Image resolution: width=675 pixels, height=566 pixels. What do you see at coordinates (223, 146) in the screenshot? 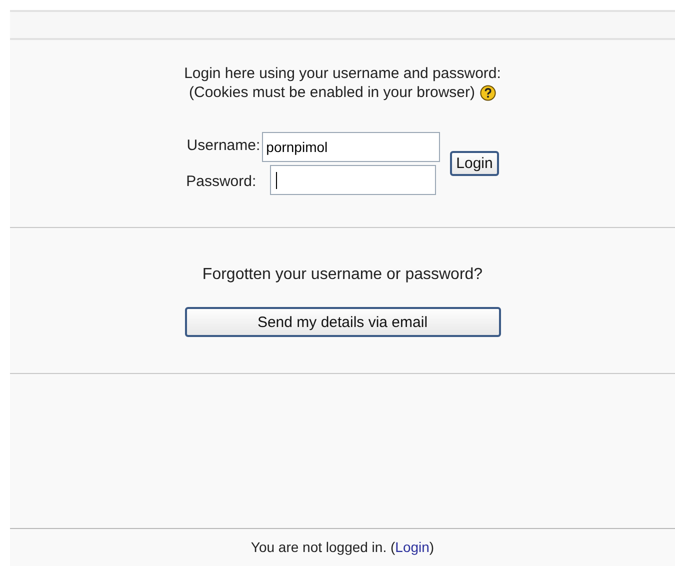
I see `username-label: Username:` at bounding box center [223, 146].